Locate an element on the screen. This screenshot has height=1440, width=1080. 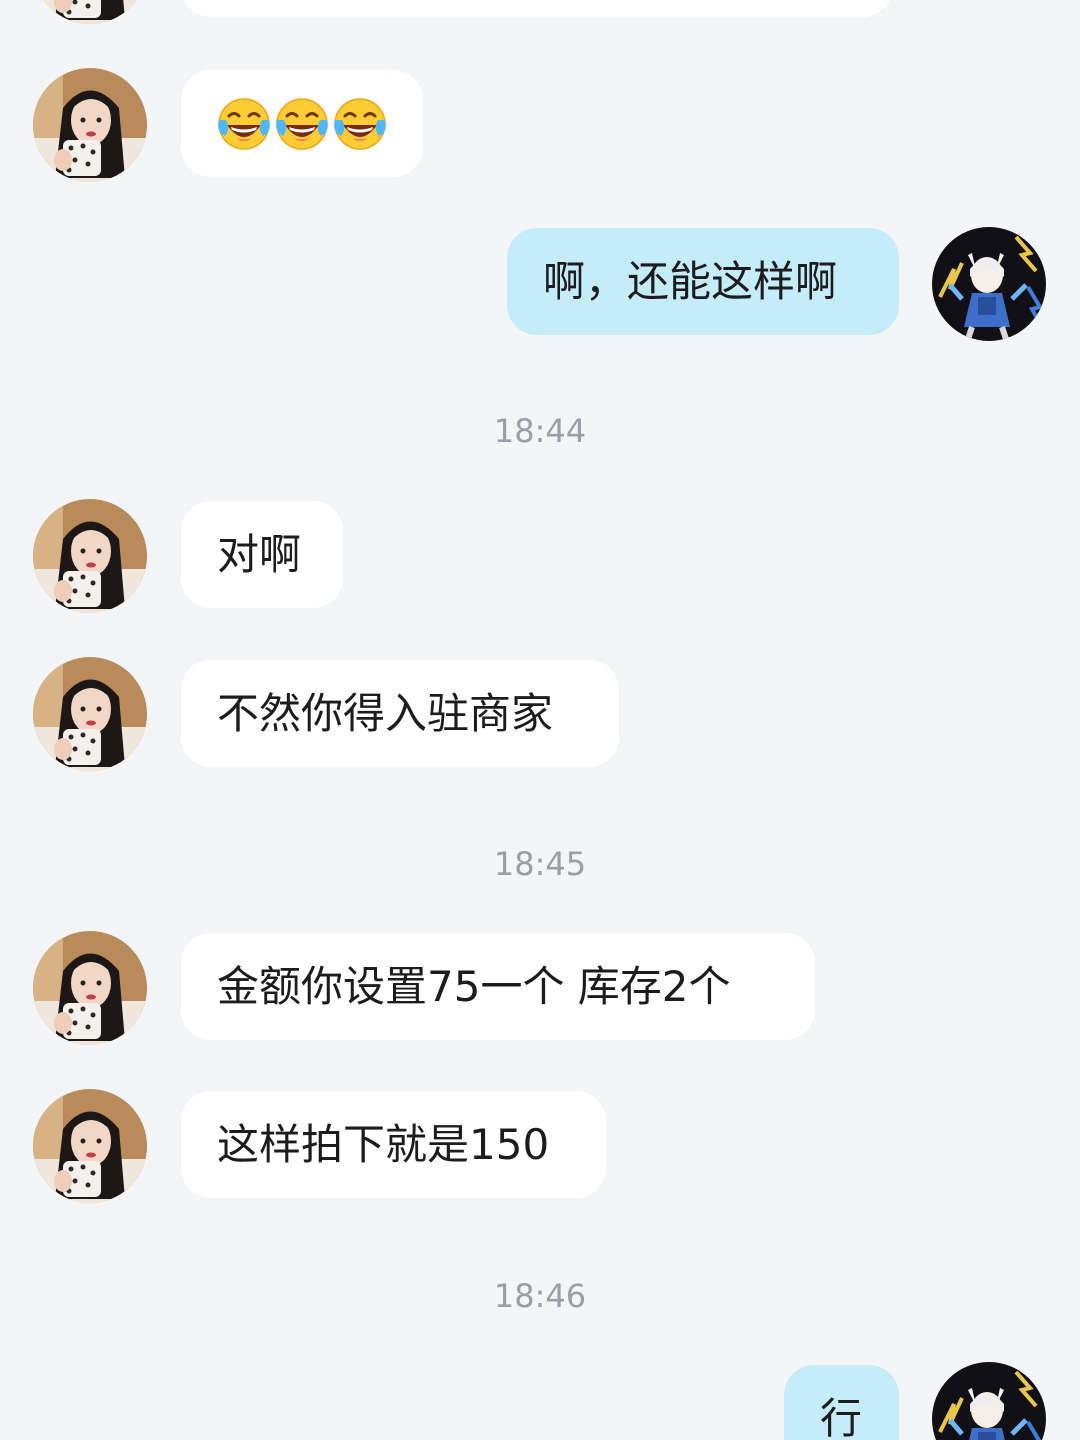
message-text: 对啊 is located at coordinates (259, 554).